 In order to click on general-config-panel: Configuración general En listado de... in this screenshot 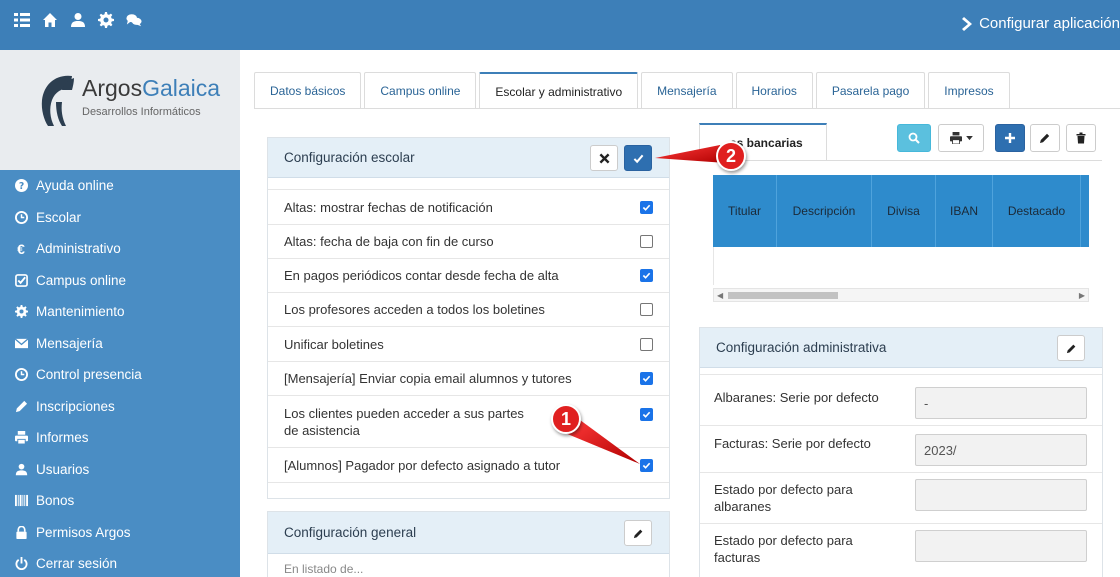, I will do `click(468, 544)`.